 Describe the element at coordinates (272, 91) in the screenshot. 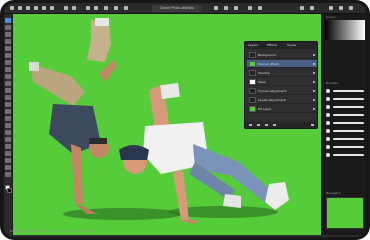

I see `layer-name: Curves Adjustment` at that location.